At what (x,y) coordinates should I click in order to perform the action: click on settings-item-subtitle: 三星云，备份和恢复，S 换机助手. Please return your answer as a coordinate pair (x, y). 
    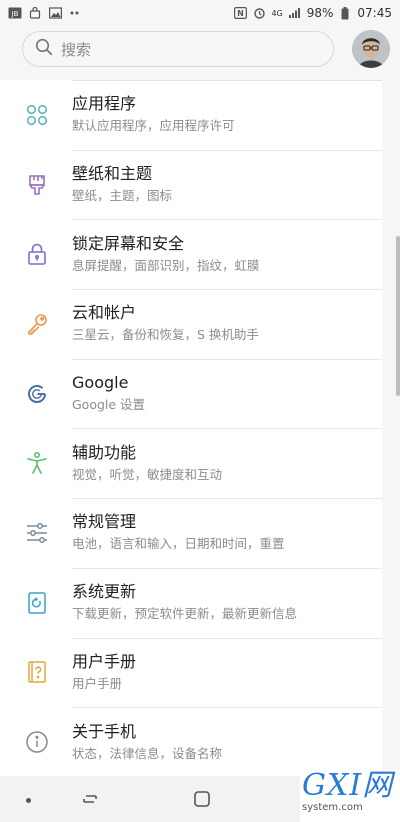
    Looking at the image, I should click on (165, 335).